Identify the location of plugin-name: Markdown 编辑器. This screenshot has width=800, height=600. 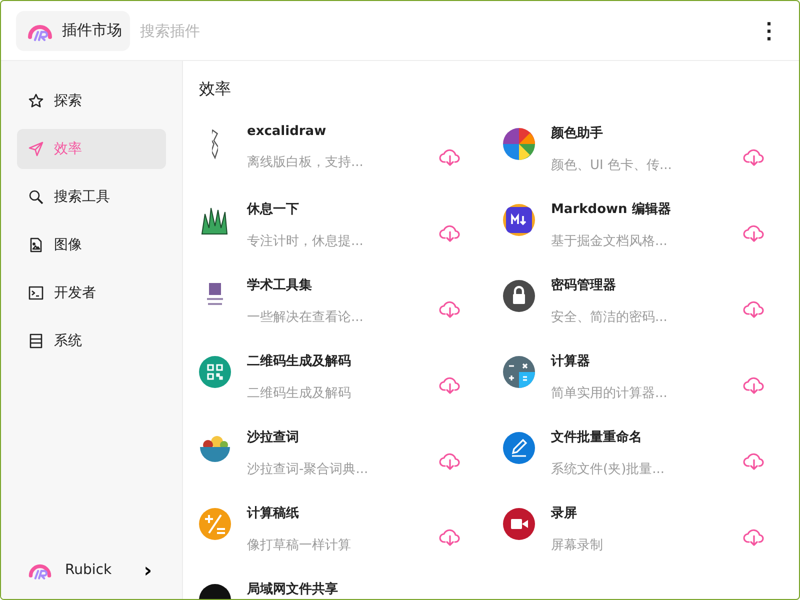
(647, 209).